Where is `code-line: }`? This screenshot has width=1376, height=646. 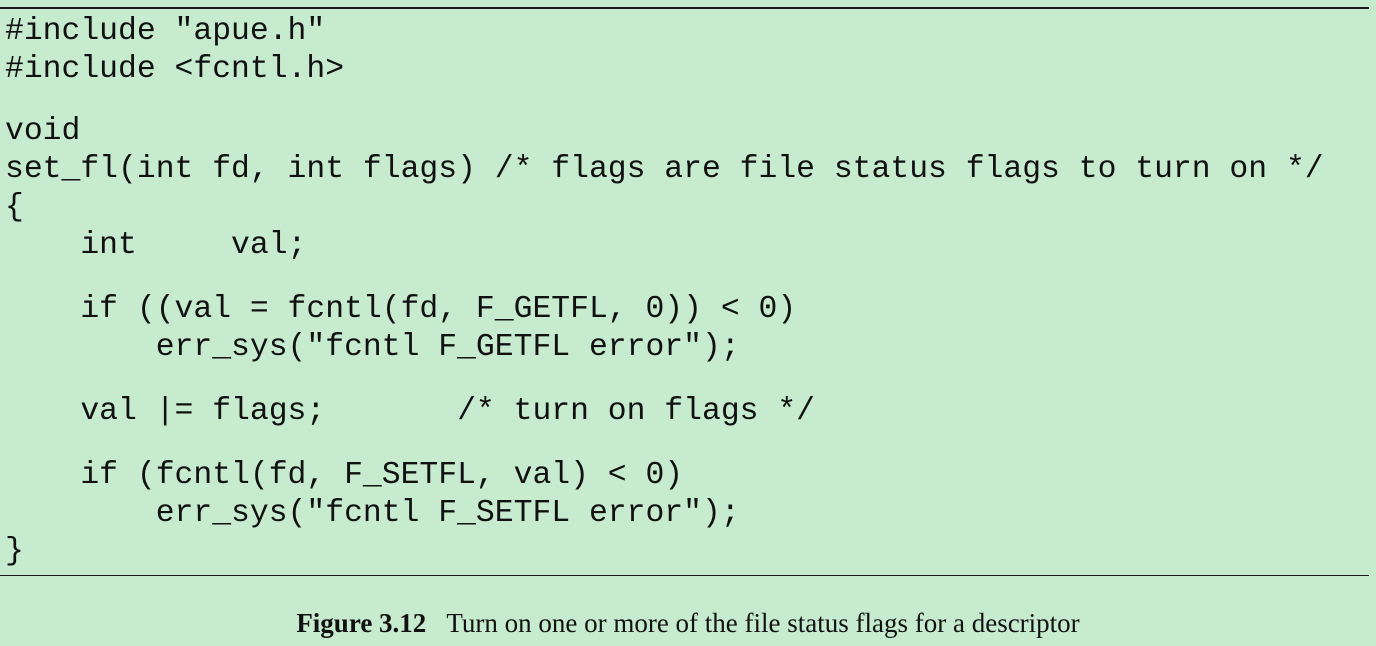
code-line: } is located at coordinates (14, 551).